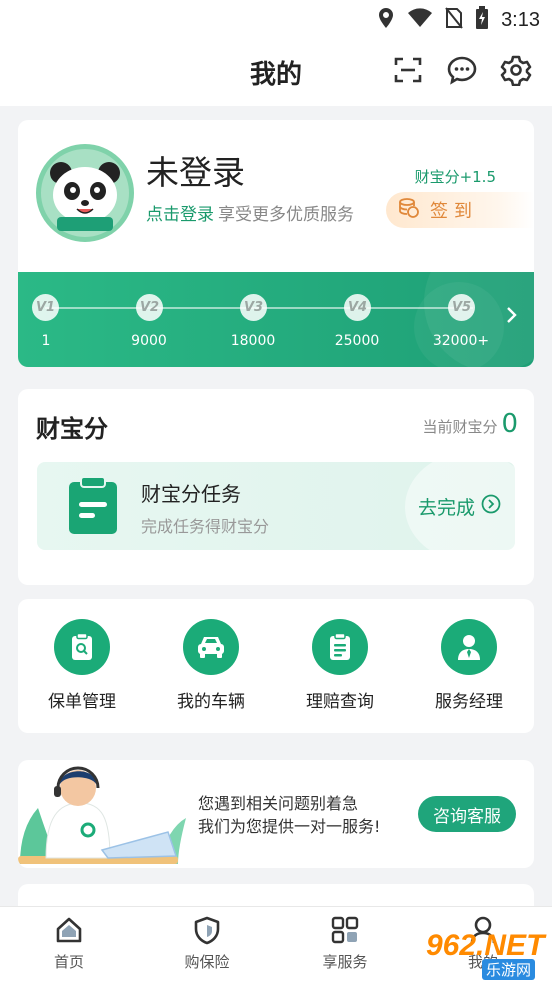 This screenshot has width=552, height=981. I want to click on signin-button: 签到, so click(460, 210).